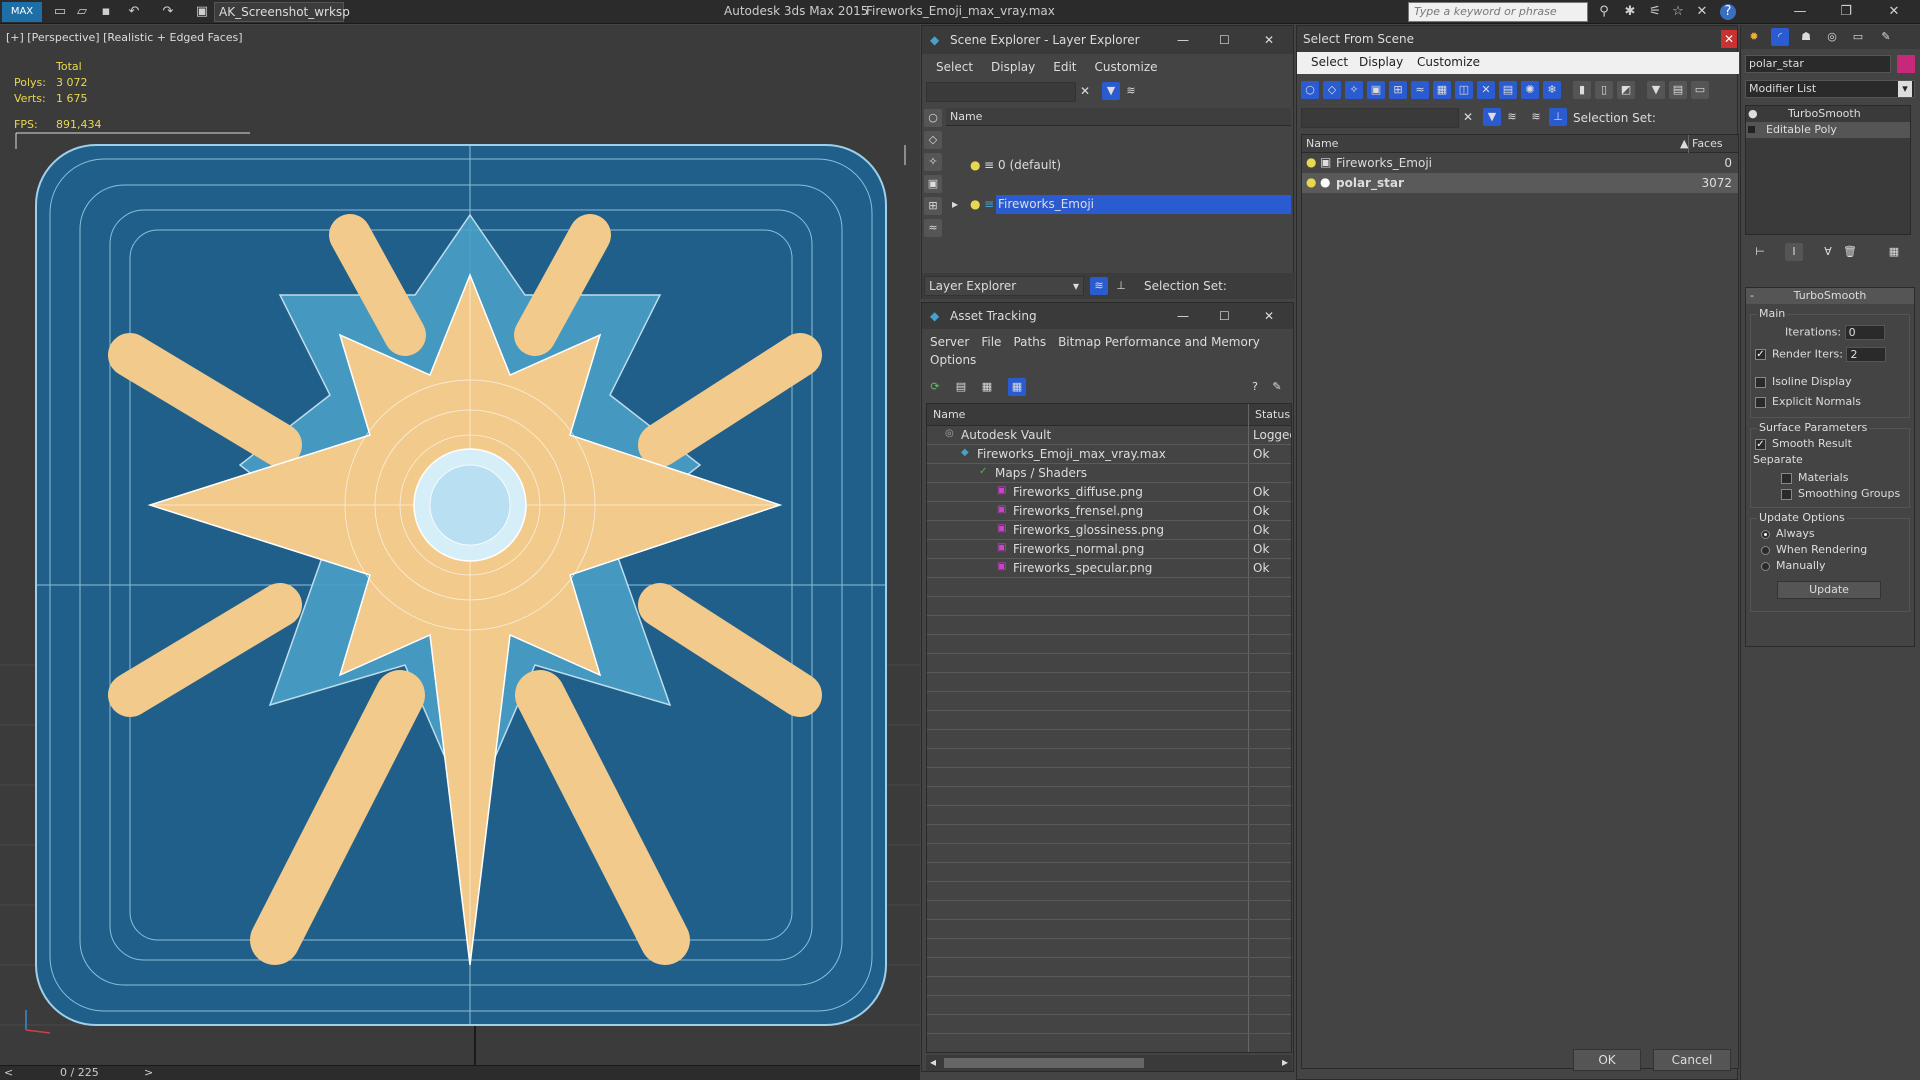  I want to click on cancel-button: Cancel, so click(1692, 1060).